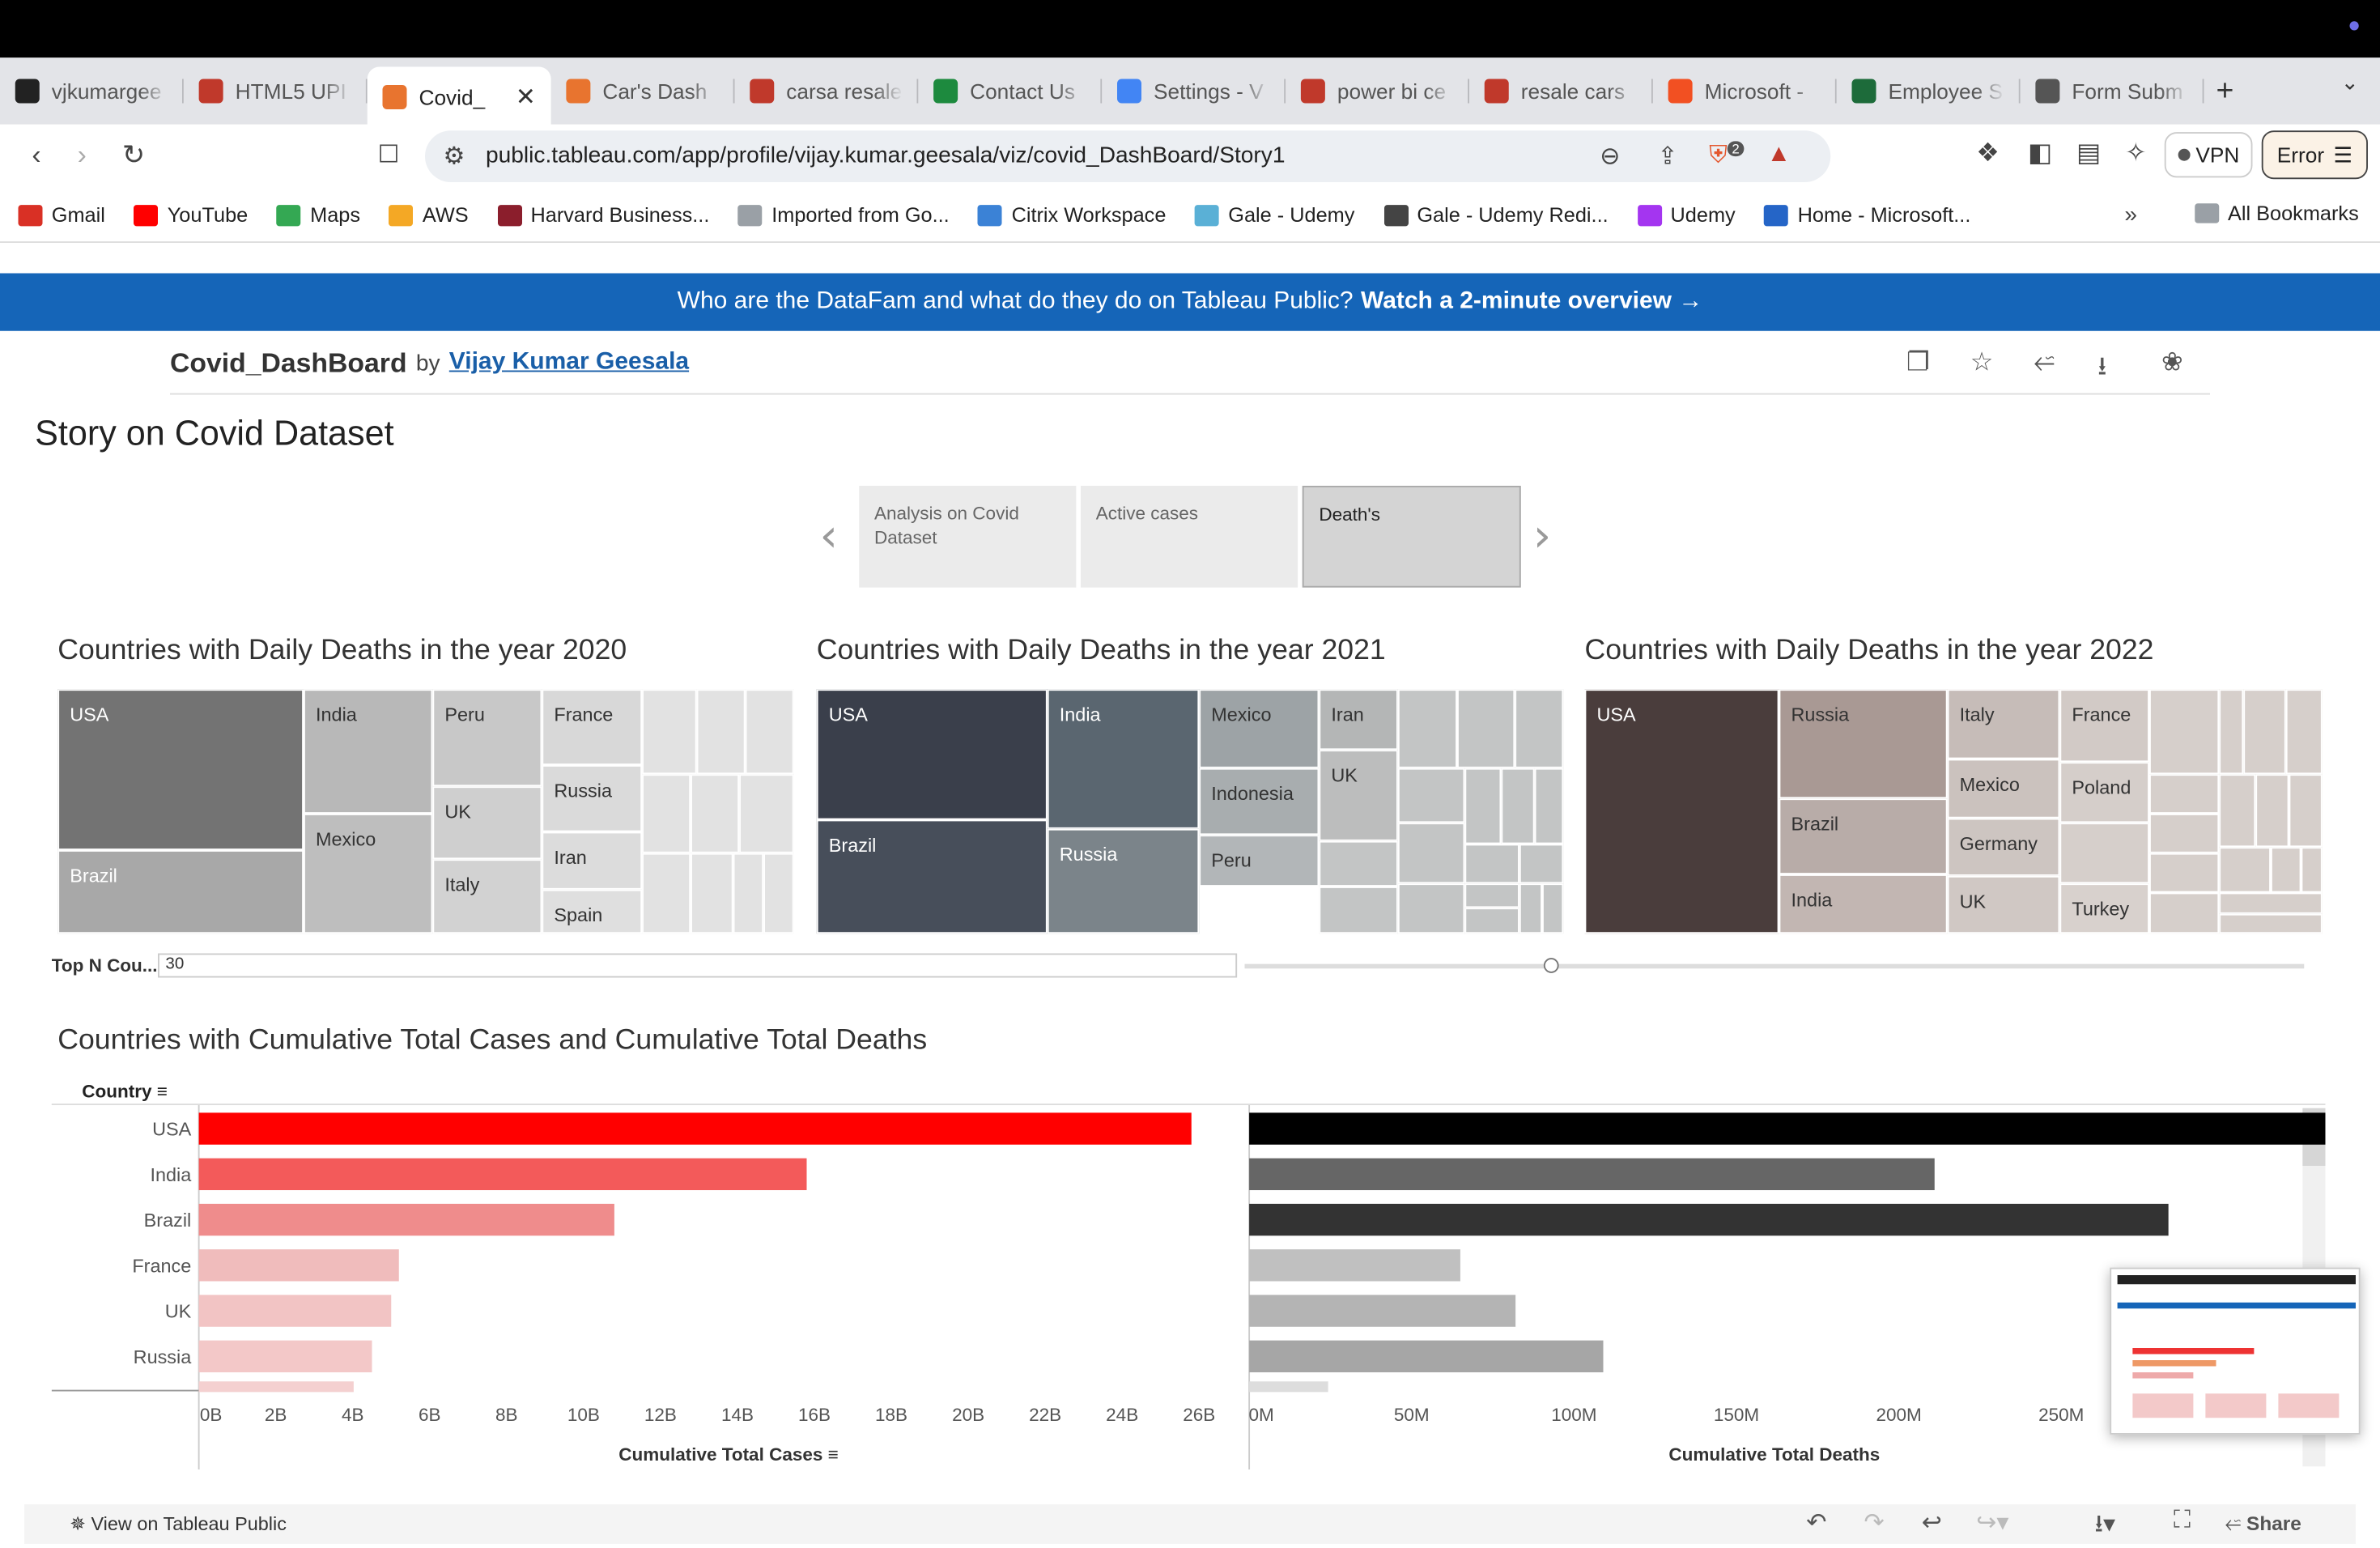  What do you see at coordinates (487, 823) in the screenshot?
I see `treemap-cell: UK` at bounding box center [487, 823].